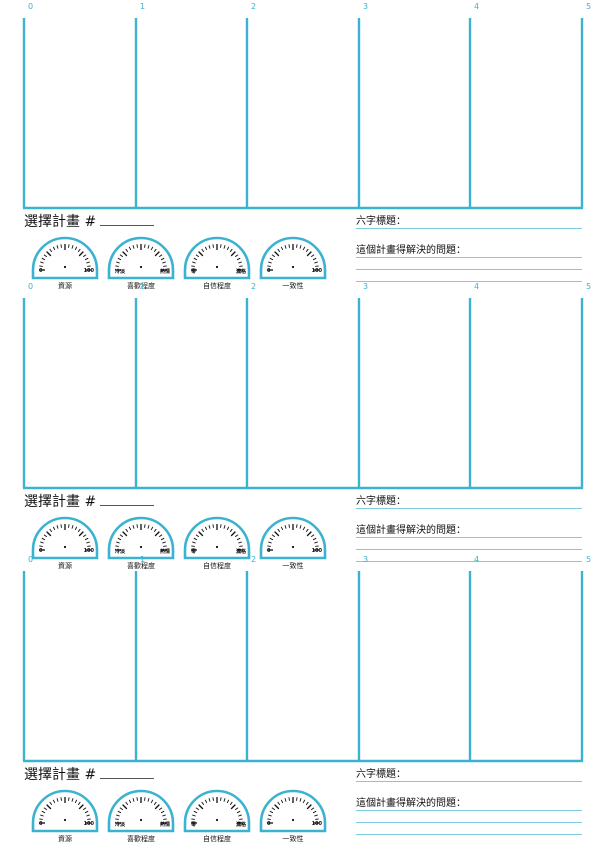 The height and width of the screenshot is (847, 606). Describe the element at coordinates (120, 825) in the screenshot. I see `gauge-low-label: 冷淡` at that location.